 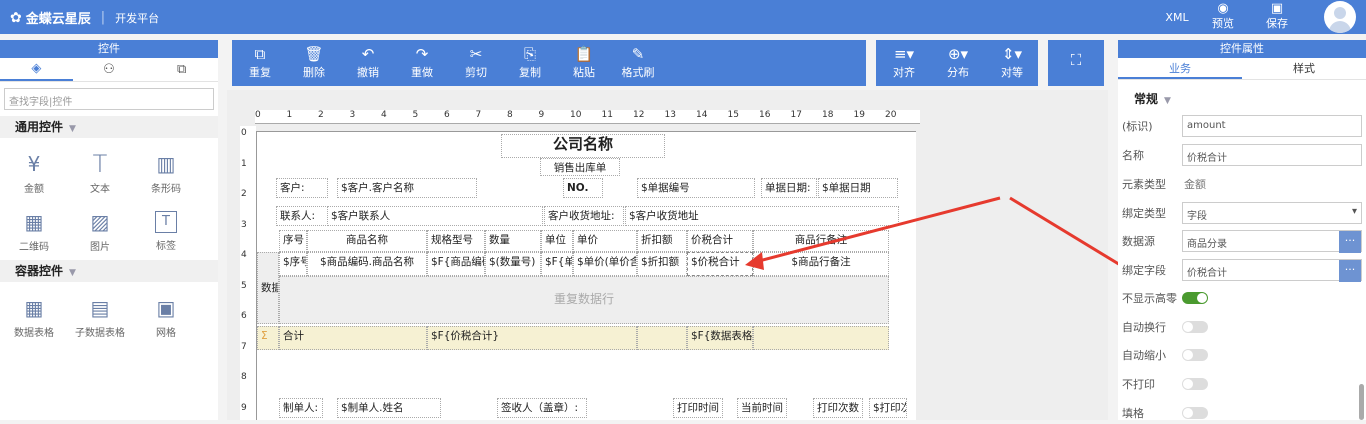 What do you see at coordinates (584, 62) in the screenshot?
I see `paste-button: 📋 粘贴` at bounding box center [584, 62].